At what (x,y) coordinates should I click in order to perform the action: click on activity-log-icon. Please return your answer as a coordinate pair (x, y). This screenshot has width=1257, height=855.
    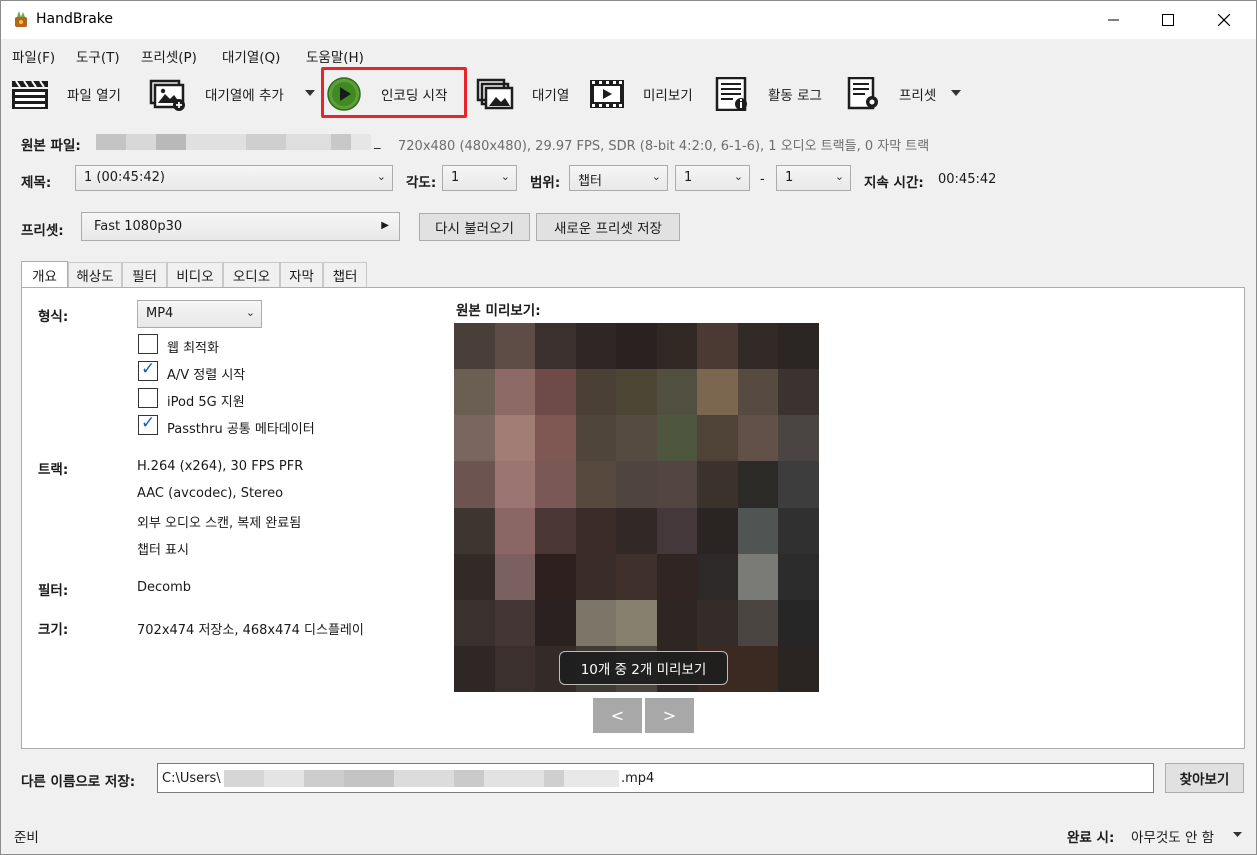
    Looking at the image, I should click on (731, 94).